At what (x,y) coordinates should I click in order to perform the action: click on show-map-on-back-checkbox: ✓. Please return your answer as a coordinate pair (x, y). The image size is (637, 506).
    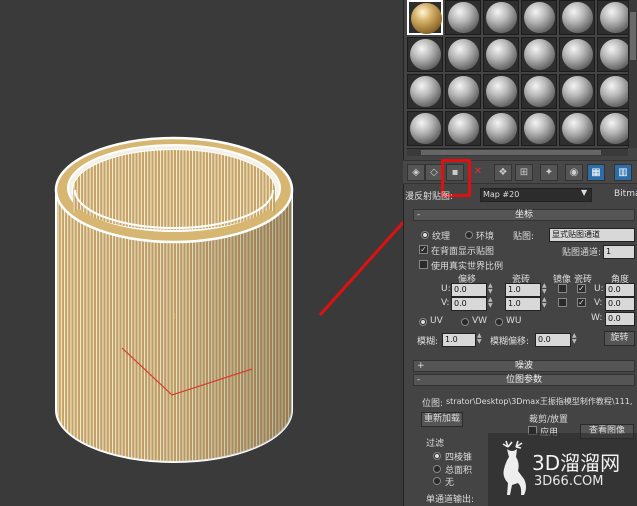
    Looking at the image, I should click on (423, 249).